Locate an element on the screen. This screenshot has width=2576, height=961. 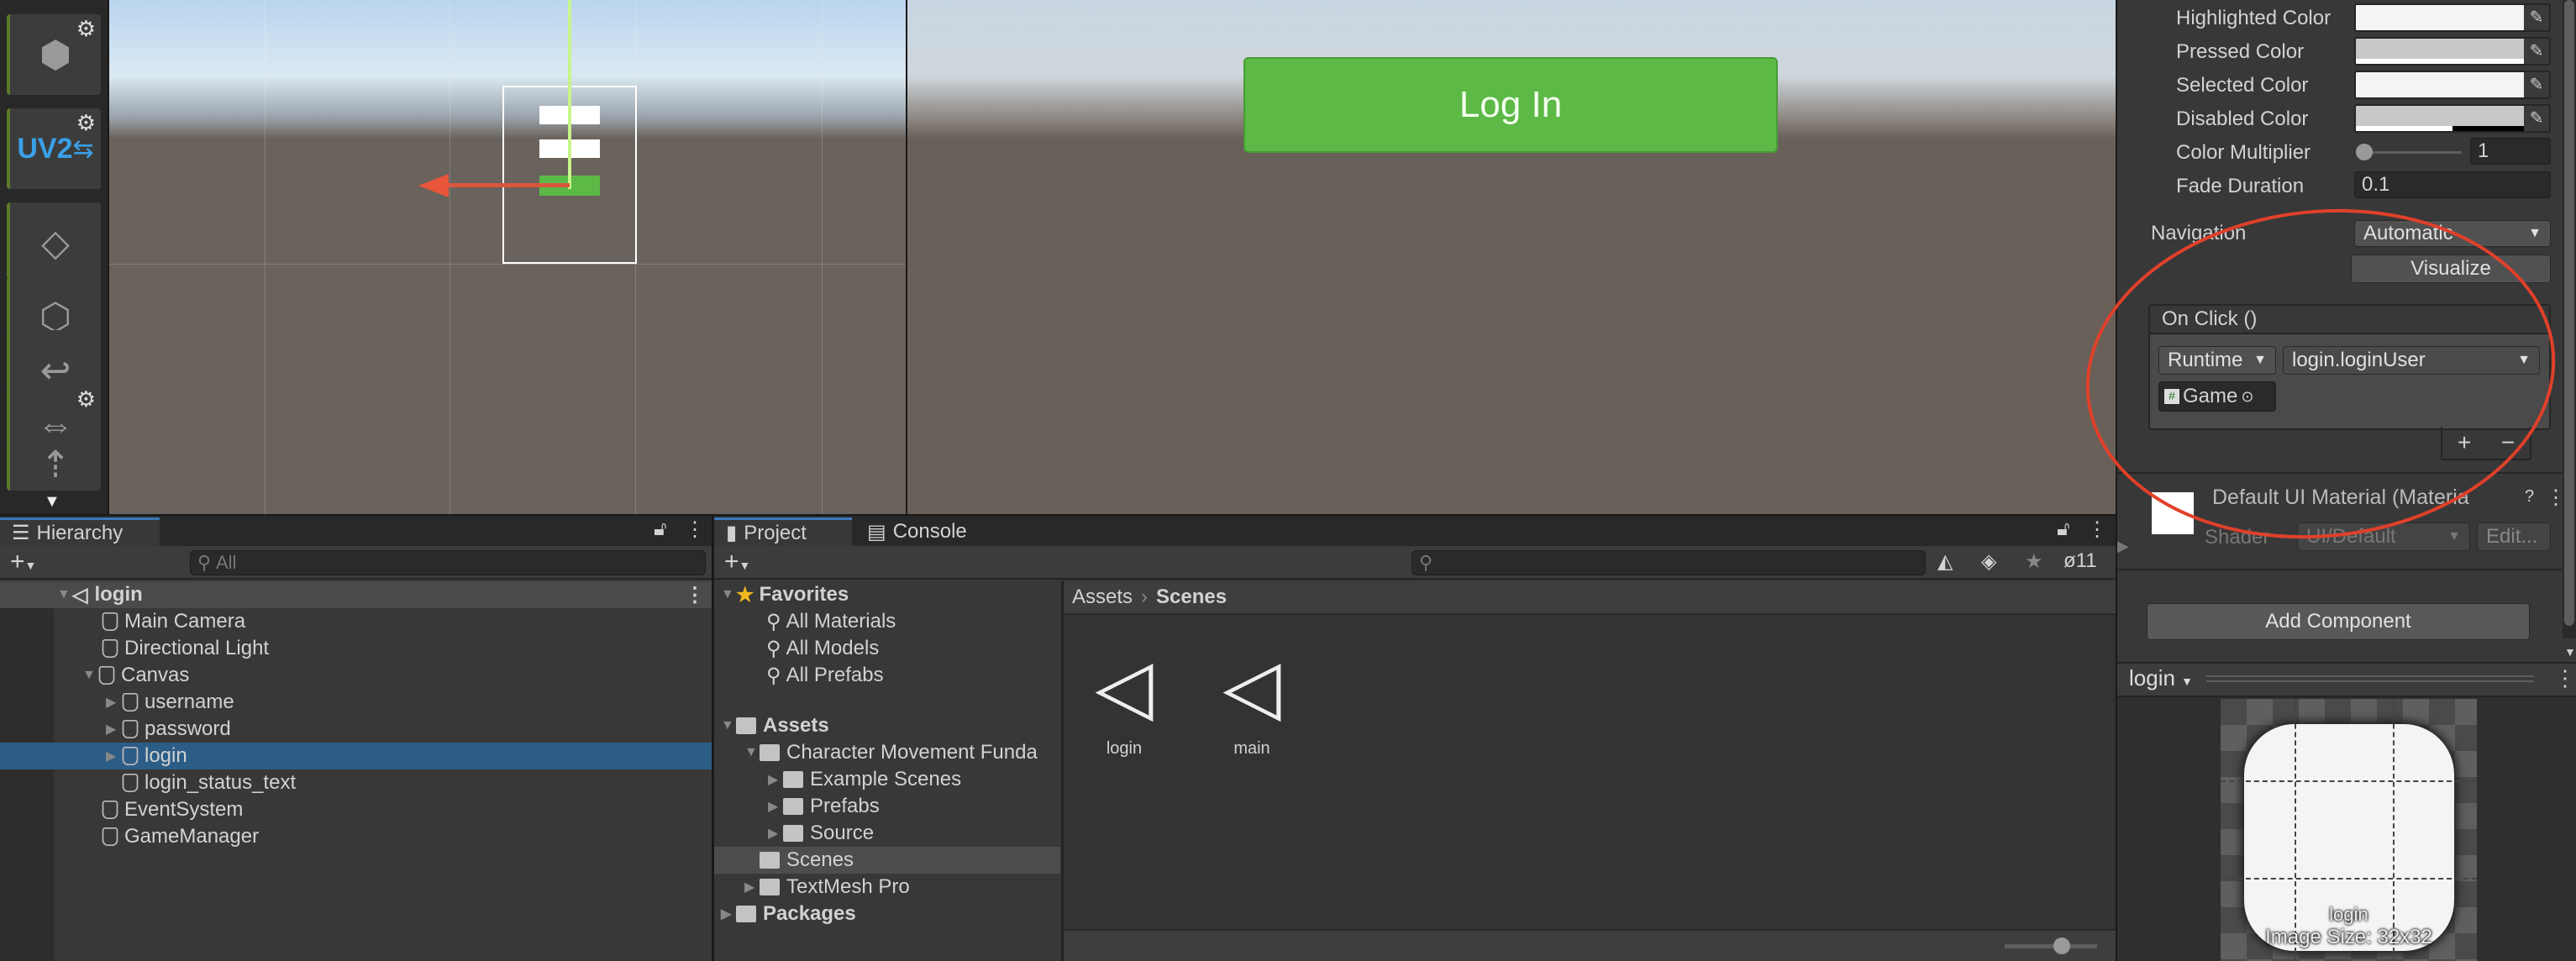
tree-item: ⚲ All Models is located at coordinates (887, 648).